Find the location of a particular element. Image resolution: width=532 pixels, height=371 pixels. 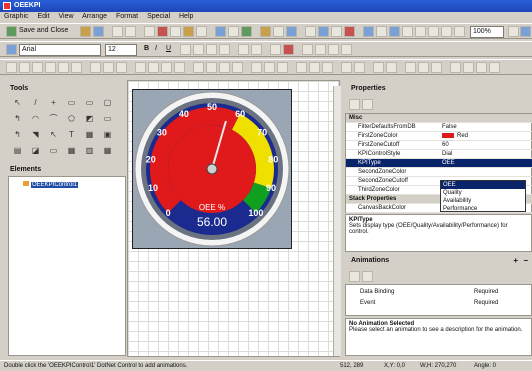

sort-category-icon is located at coordinates (354, 104).